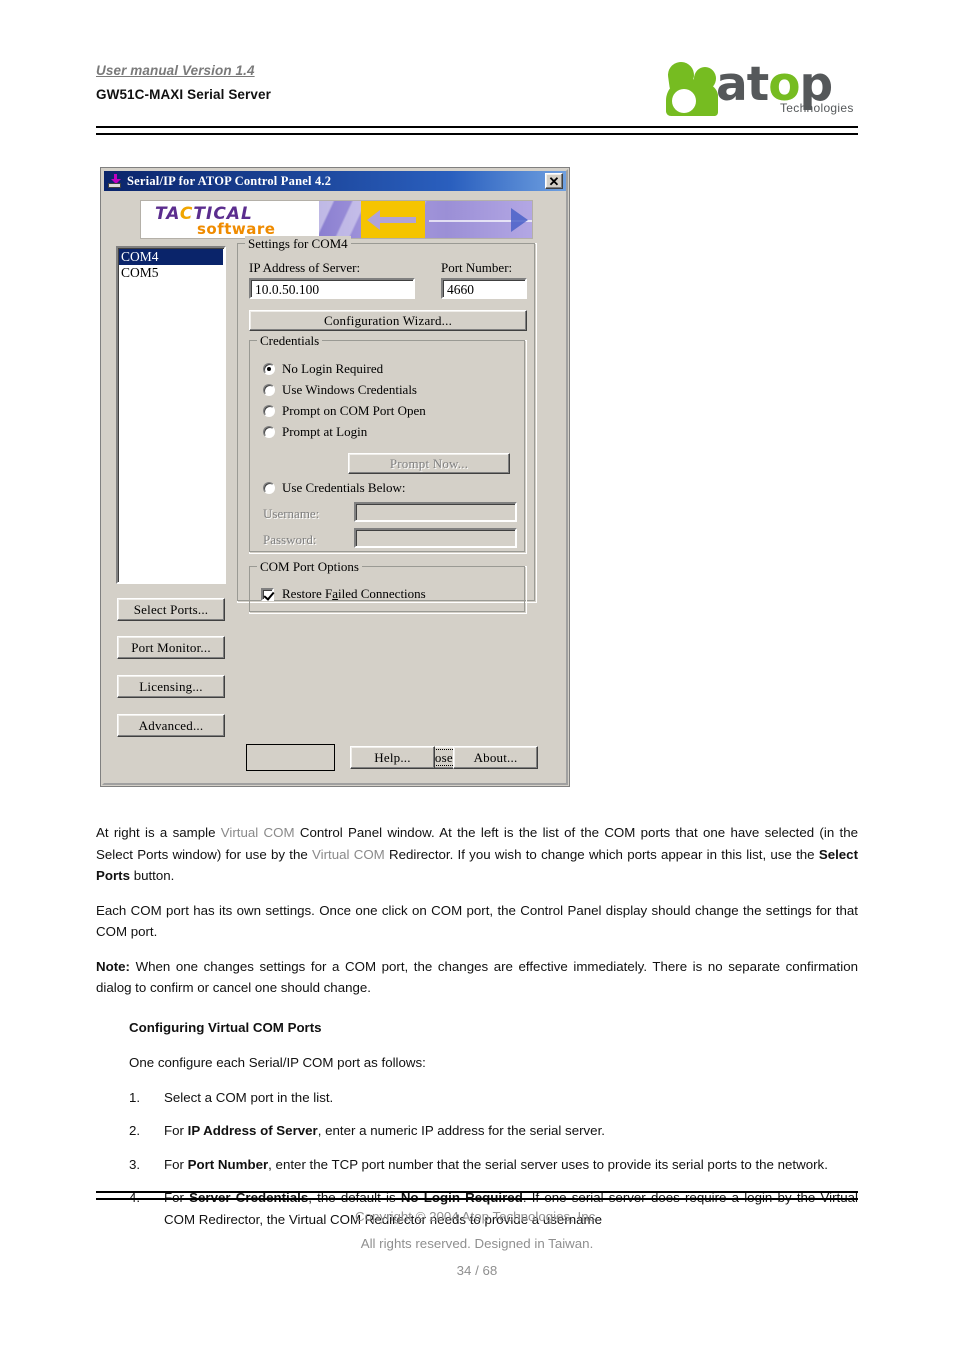 This screenshot has width=954, height=1351. I want to click on password-input, so click(435, 538).